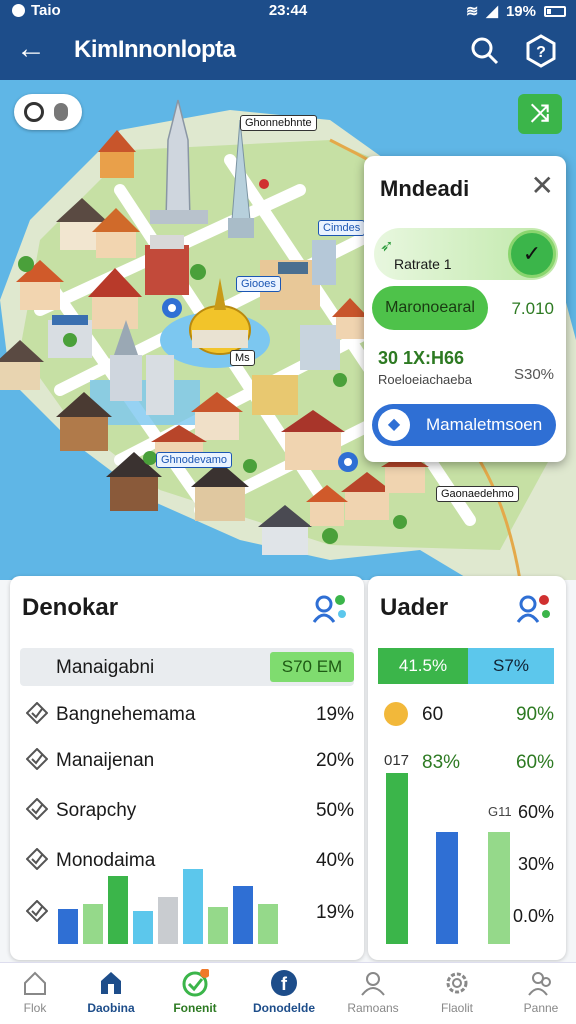 The height and width of the screenshot is (1024, 576). What do you see at coordinates (542, 186) in the screenshot?
I see `close-icon: ✕` at bounding box center [542, 186].